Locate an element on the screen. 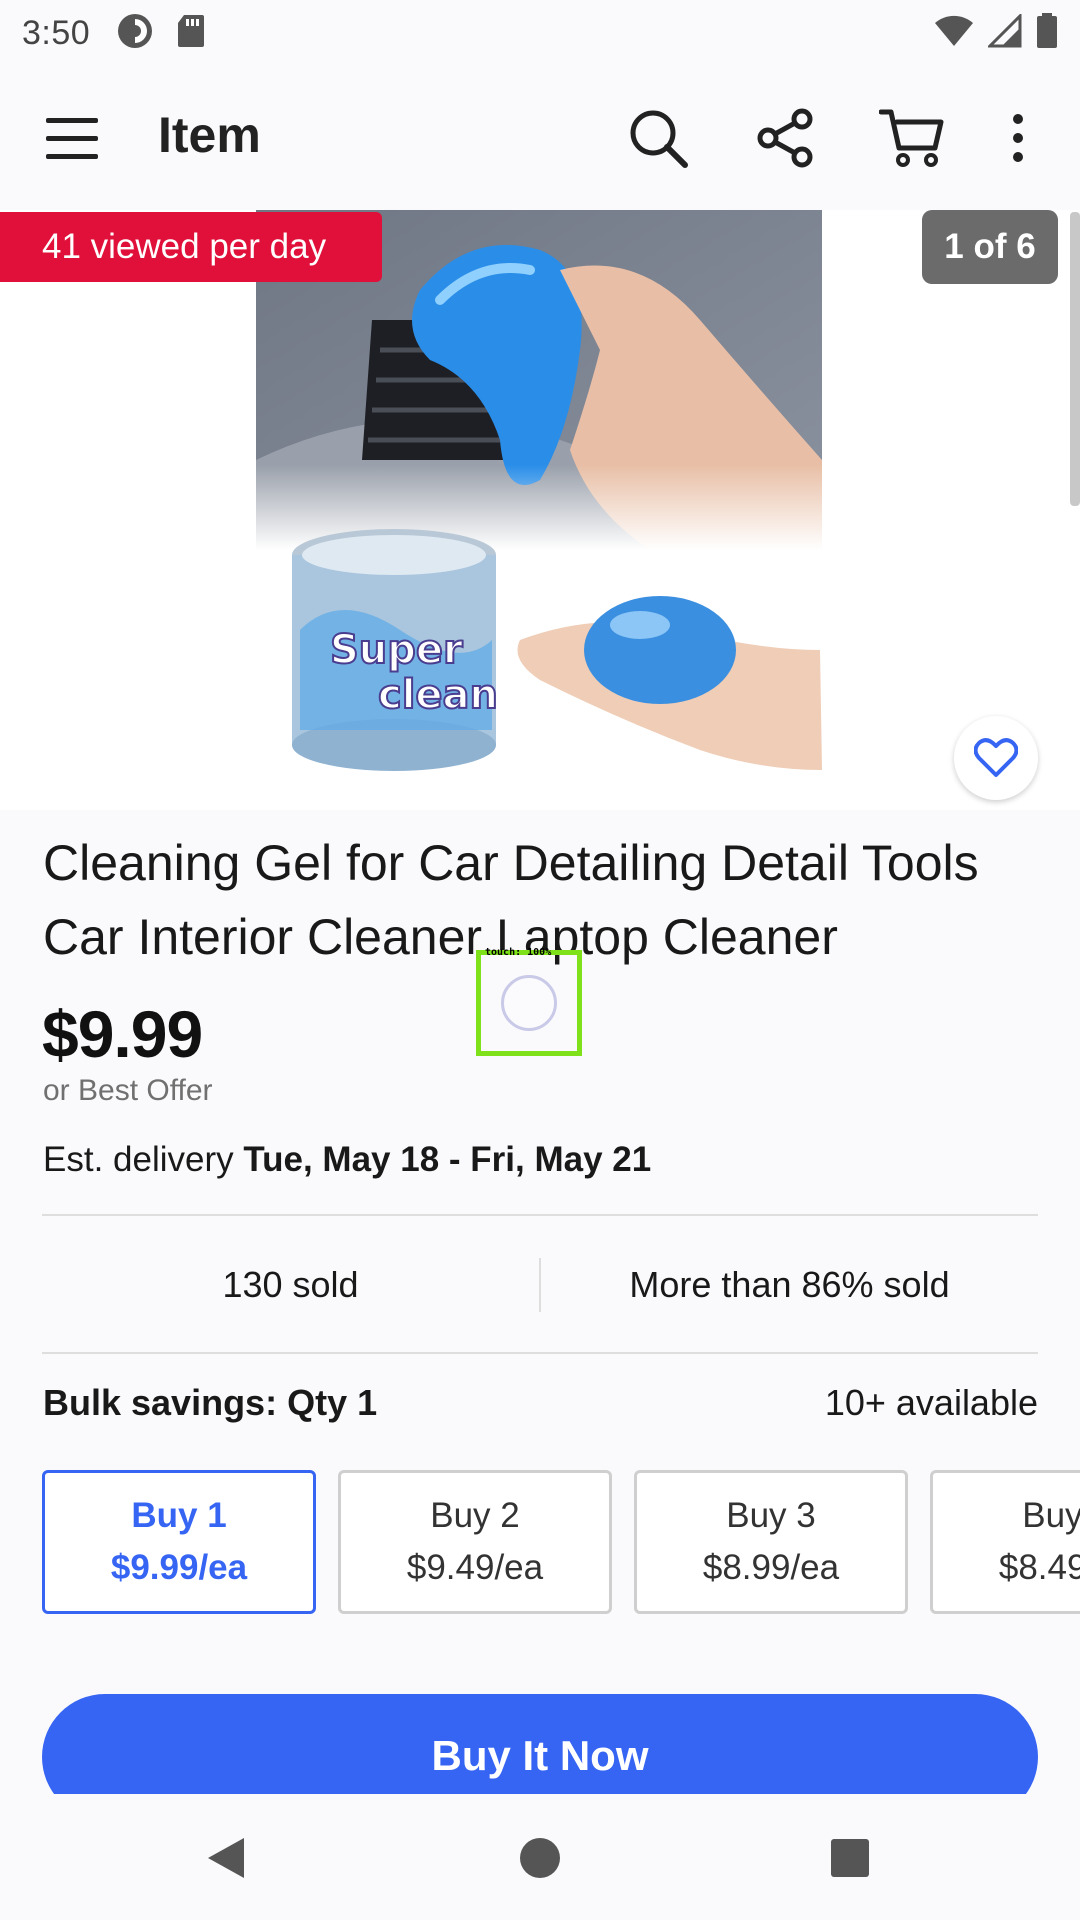  signal-icon is located at coordinates (1004, 32).